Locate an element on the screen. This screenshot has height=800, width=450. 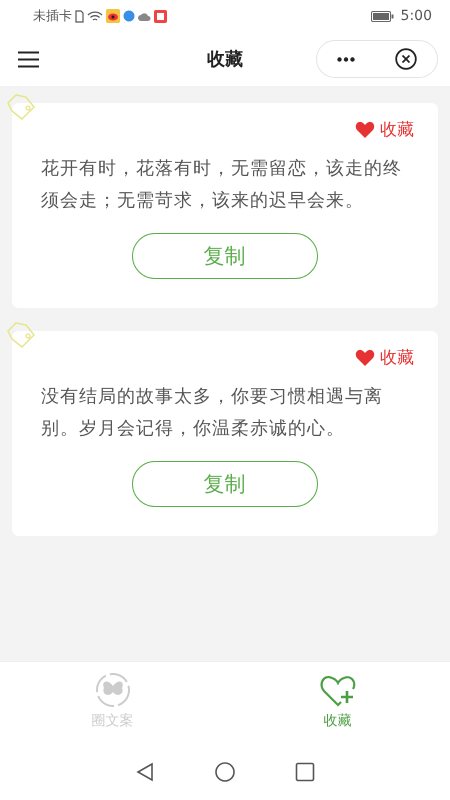
menu-icon is located at coordinates (28, 59).